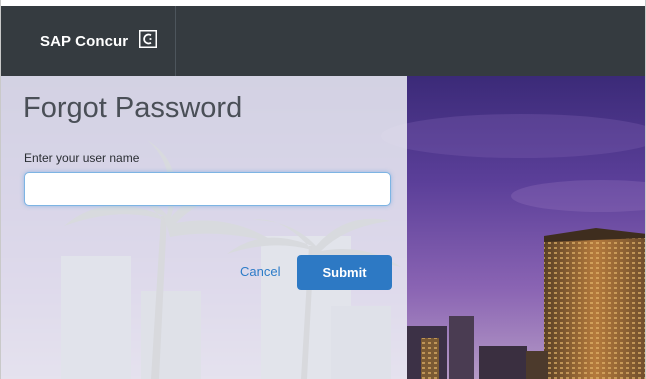 The image size is (646, 379). What do you see at coordinates (207, 189) in the screenshot?
I see `username-input` at bounding box center [207, 189].